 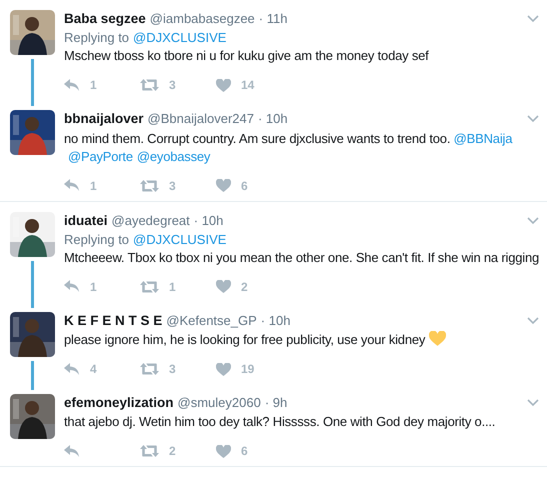 I want to click on user-handle: @Kefentse_GP, so click(x=211, y=320).